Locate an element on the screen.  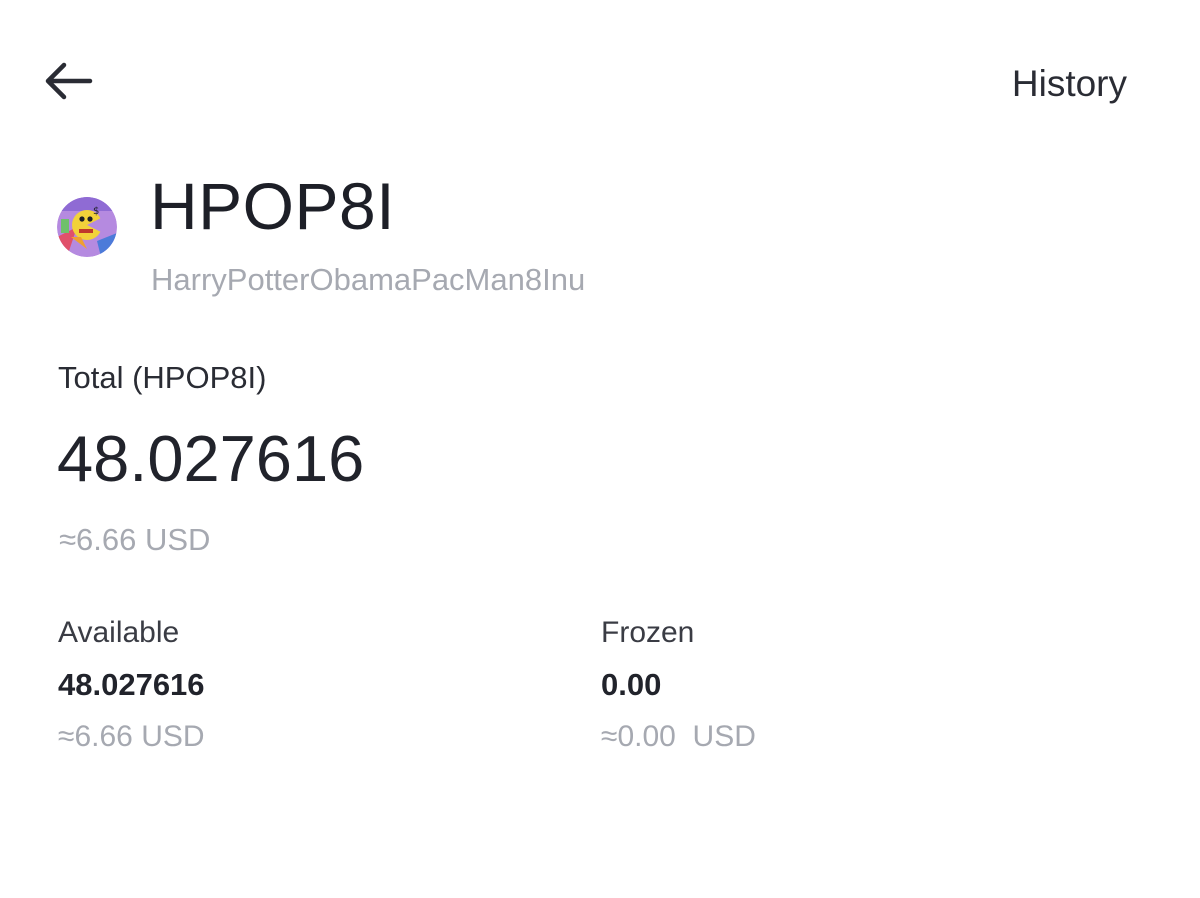
available-usd-value: ≈6.66 USD is located at coordinates (131, 736).